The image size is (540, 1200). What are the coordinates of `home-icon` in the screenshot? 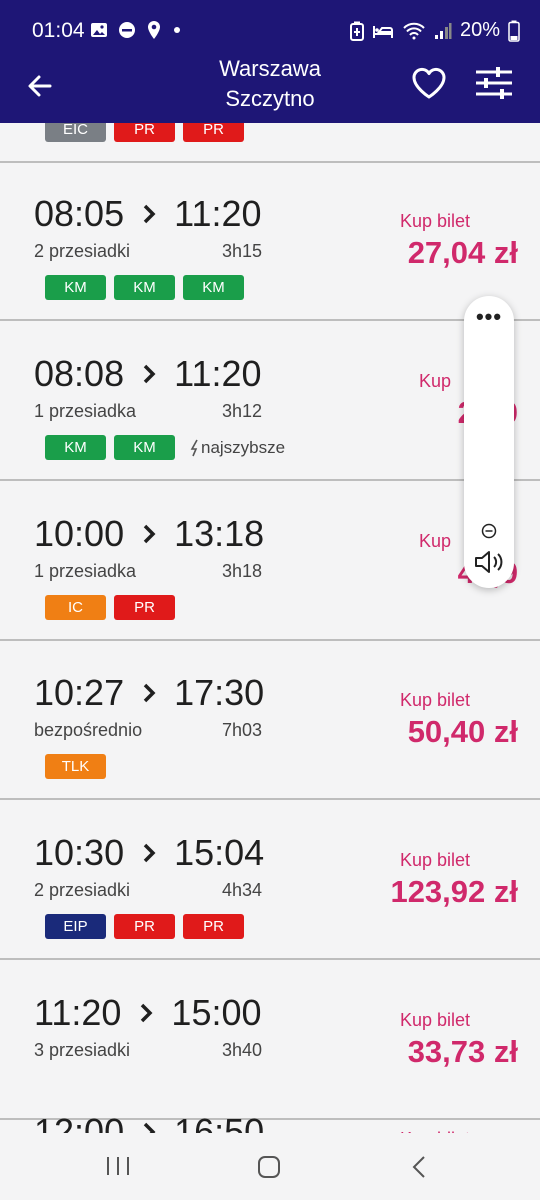 It's located at (269, 1167).